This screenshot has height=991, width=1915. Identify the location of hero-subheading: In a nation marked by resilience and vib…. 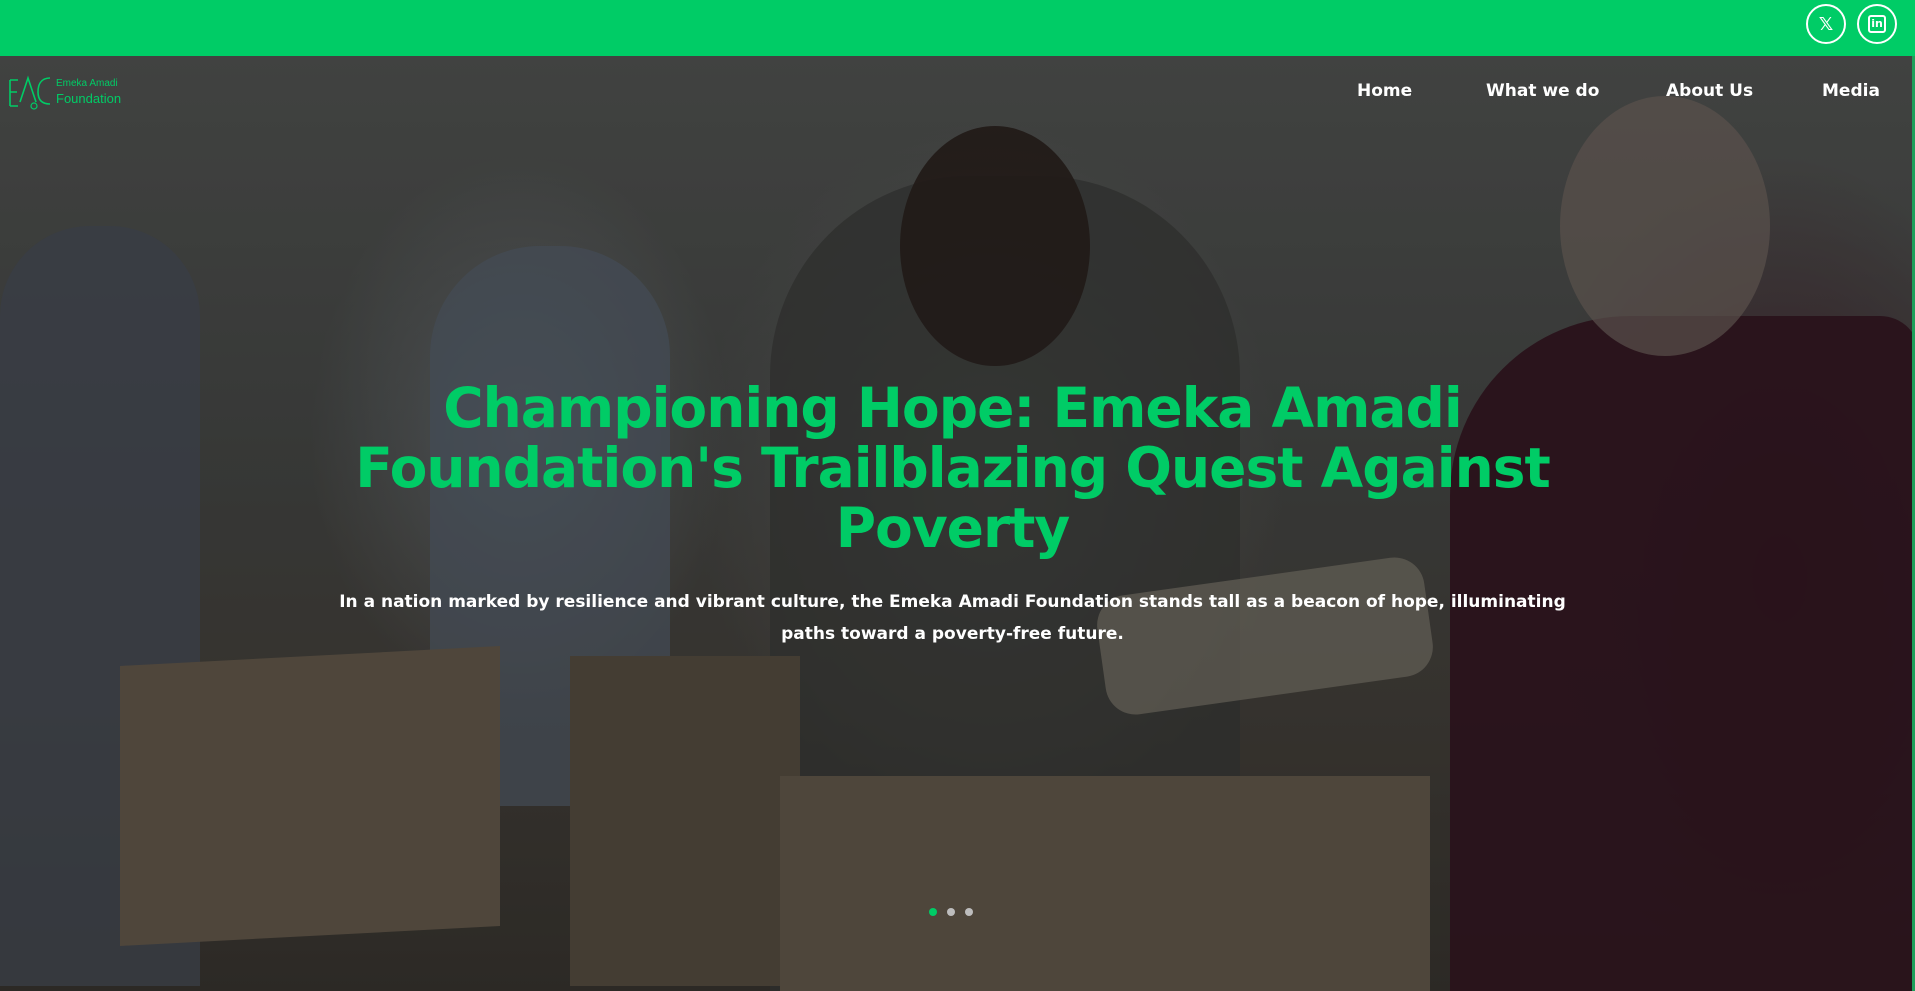
(952, 618).